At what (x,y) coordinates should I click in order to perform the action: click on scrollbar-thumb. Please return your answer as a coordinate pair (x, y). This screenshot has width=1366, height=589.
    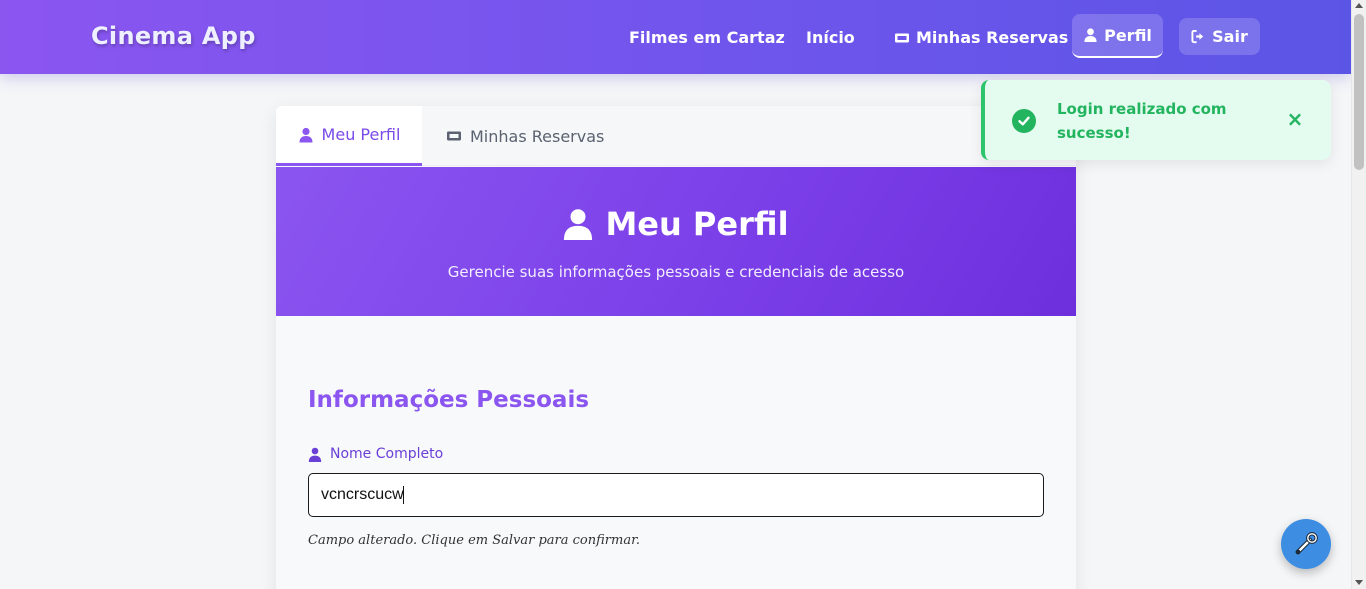
    Looking at the image, I should click on (1359, 92).